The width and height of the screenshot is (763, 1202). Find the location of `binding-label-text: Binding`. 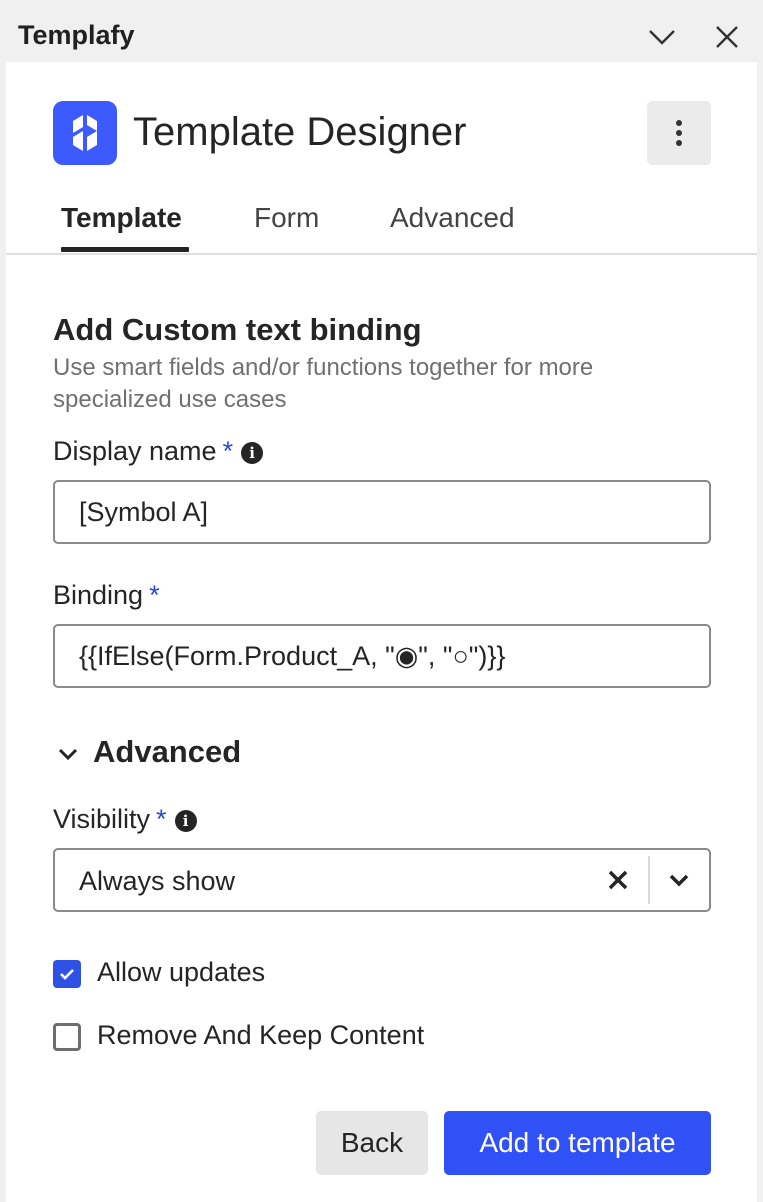

binding-label-text: Binding is located at coordinates (98, 595).